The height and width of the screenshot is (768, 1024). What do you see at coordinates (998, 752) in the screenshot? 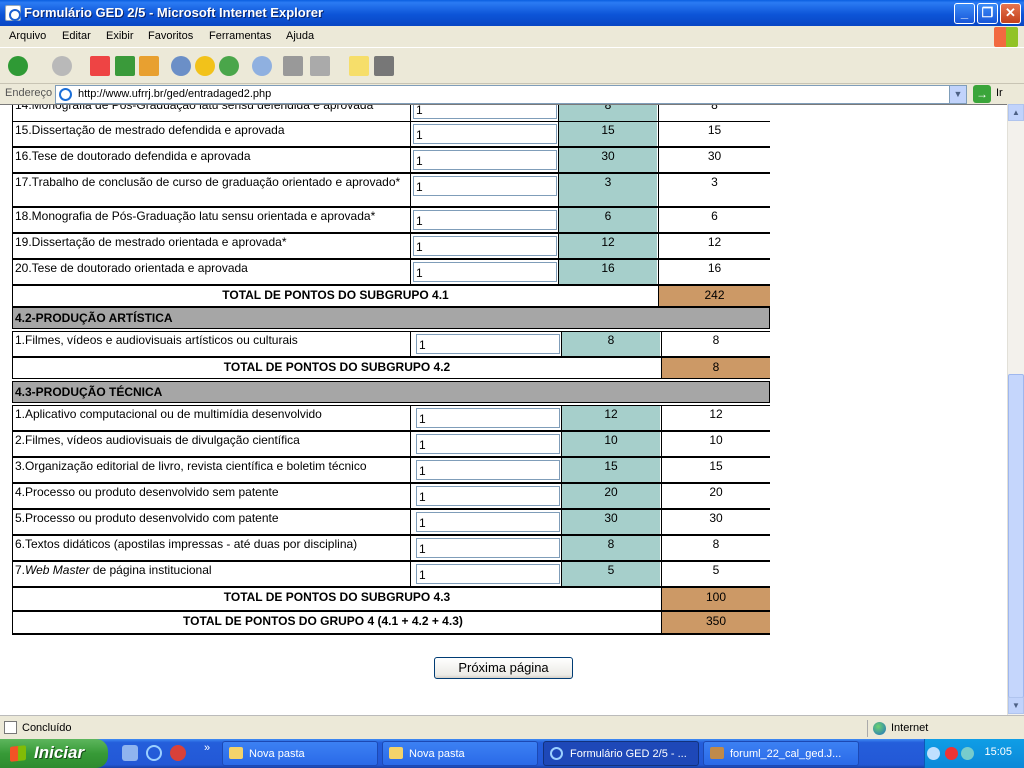
I see `clock: 15:05` at bounding box center [998, 752].